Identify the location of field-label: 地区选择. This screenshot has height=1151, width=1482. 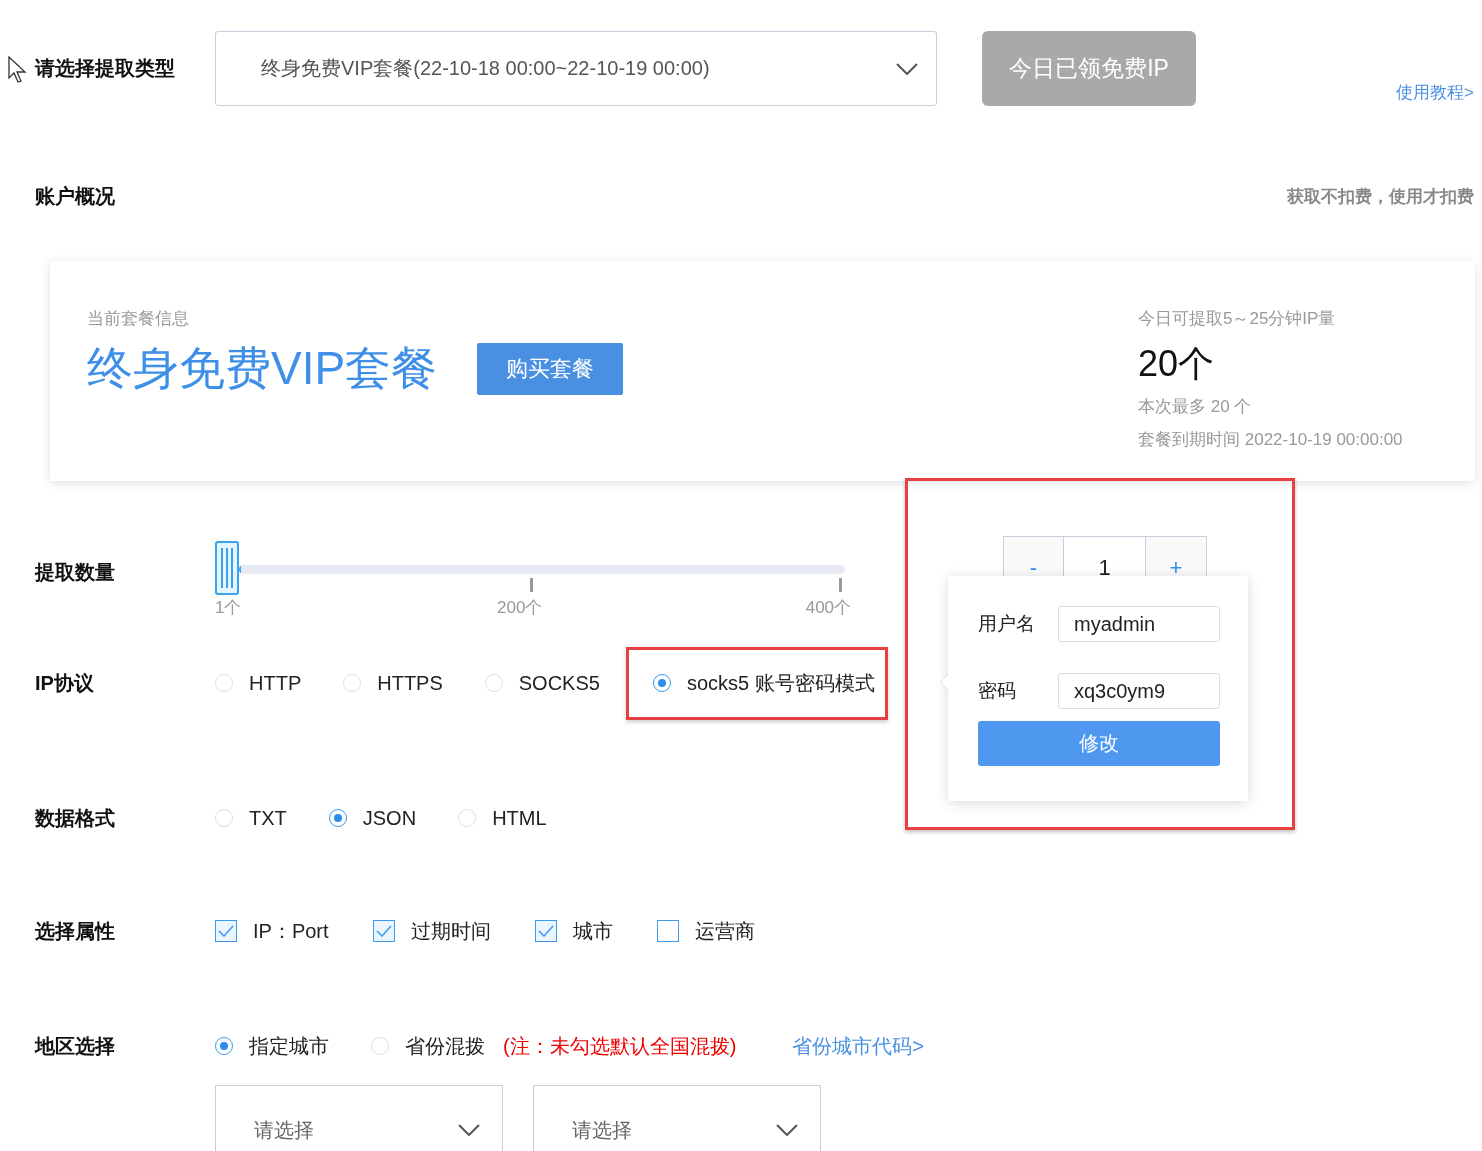
(75, 1046).